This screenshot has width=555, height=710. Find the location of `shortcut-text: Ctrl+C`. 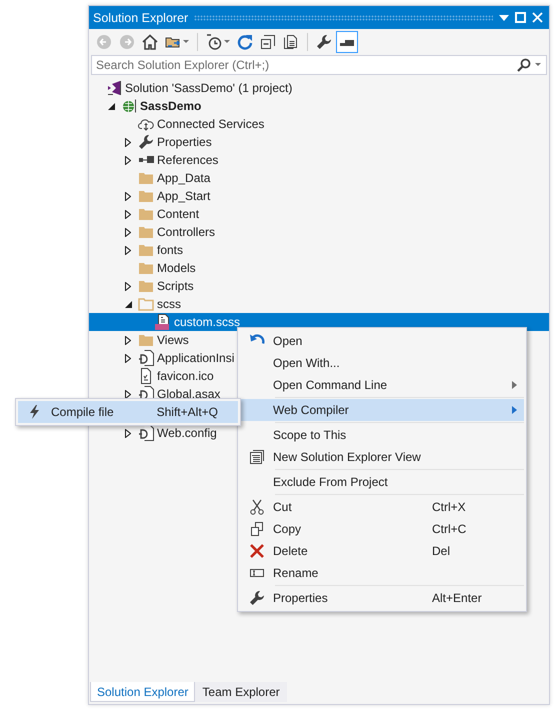

shortcut-text: Ctrl+C is located at coordinates (450, 529).